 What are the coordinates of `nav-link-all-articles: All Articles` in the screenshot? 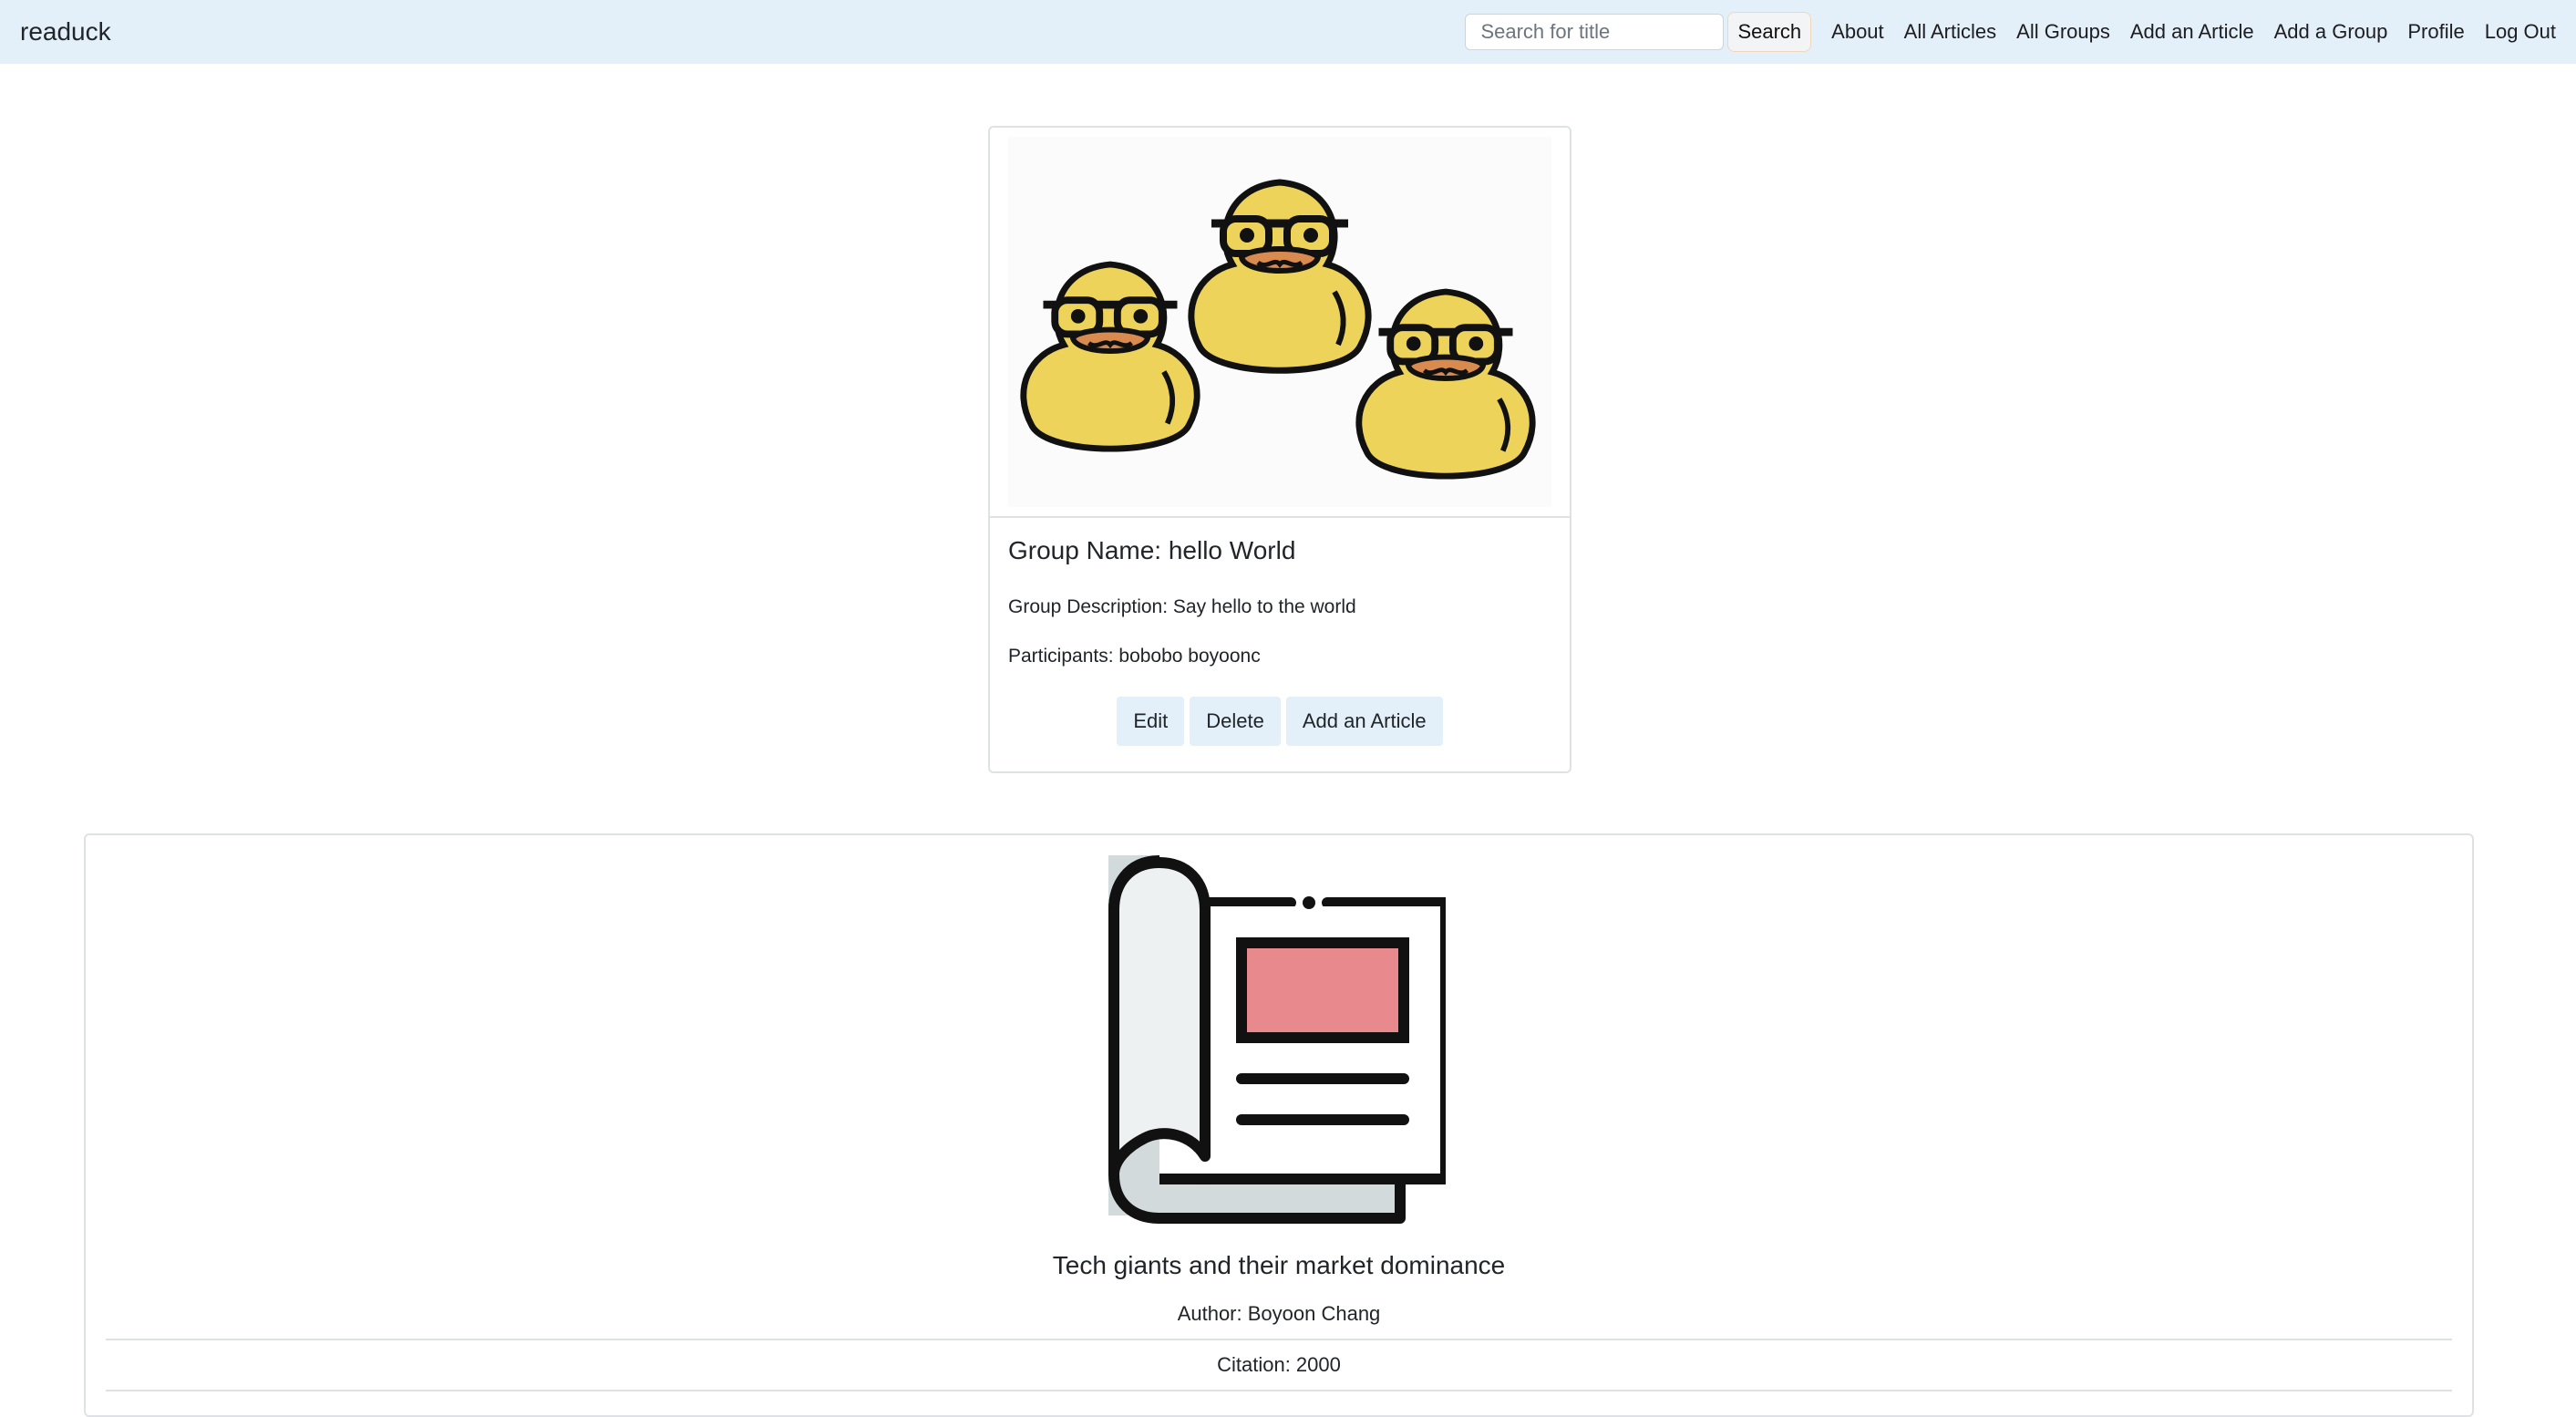 It's located at (1950, 32).